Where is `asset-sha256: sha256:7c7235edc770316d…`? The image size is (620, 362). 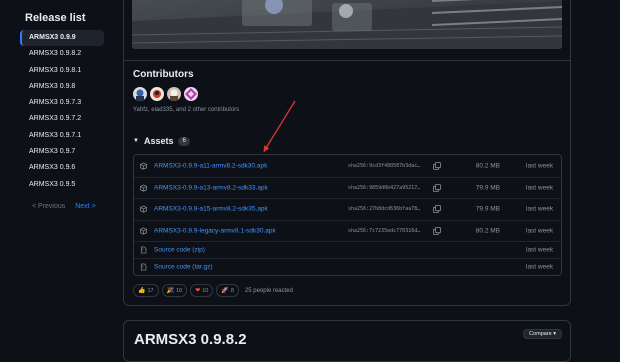
asset-sha256: sha256:7c7235edc770316d… is located at coordinates (384, 230).